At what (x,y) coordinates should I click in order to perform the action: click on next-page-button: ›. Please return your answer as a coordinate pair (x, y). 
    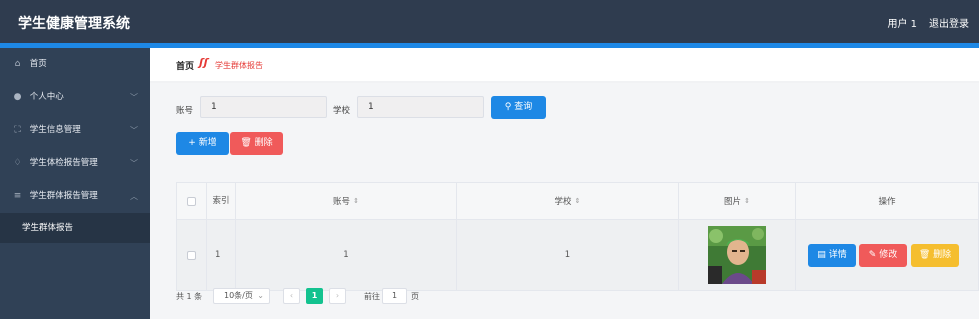
    Looking at the image, I should click on (337, 296).